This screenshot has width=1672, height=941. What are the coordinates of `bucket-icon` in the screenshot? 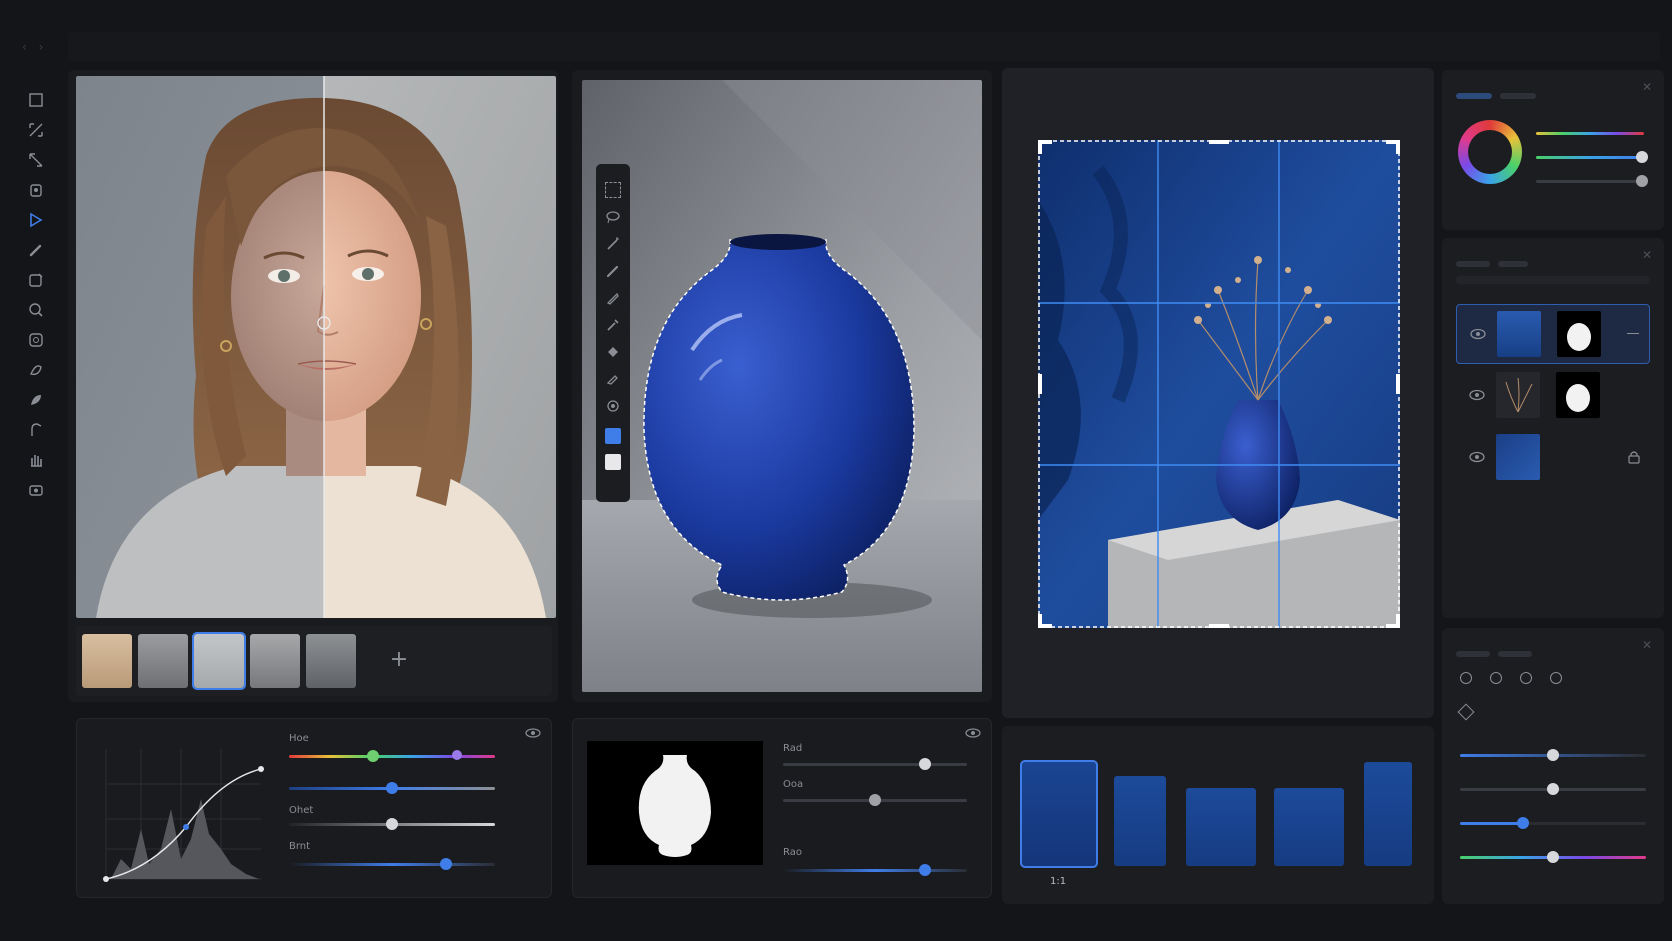 It's located at (613, 352).